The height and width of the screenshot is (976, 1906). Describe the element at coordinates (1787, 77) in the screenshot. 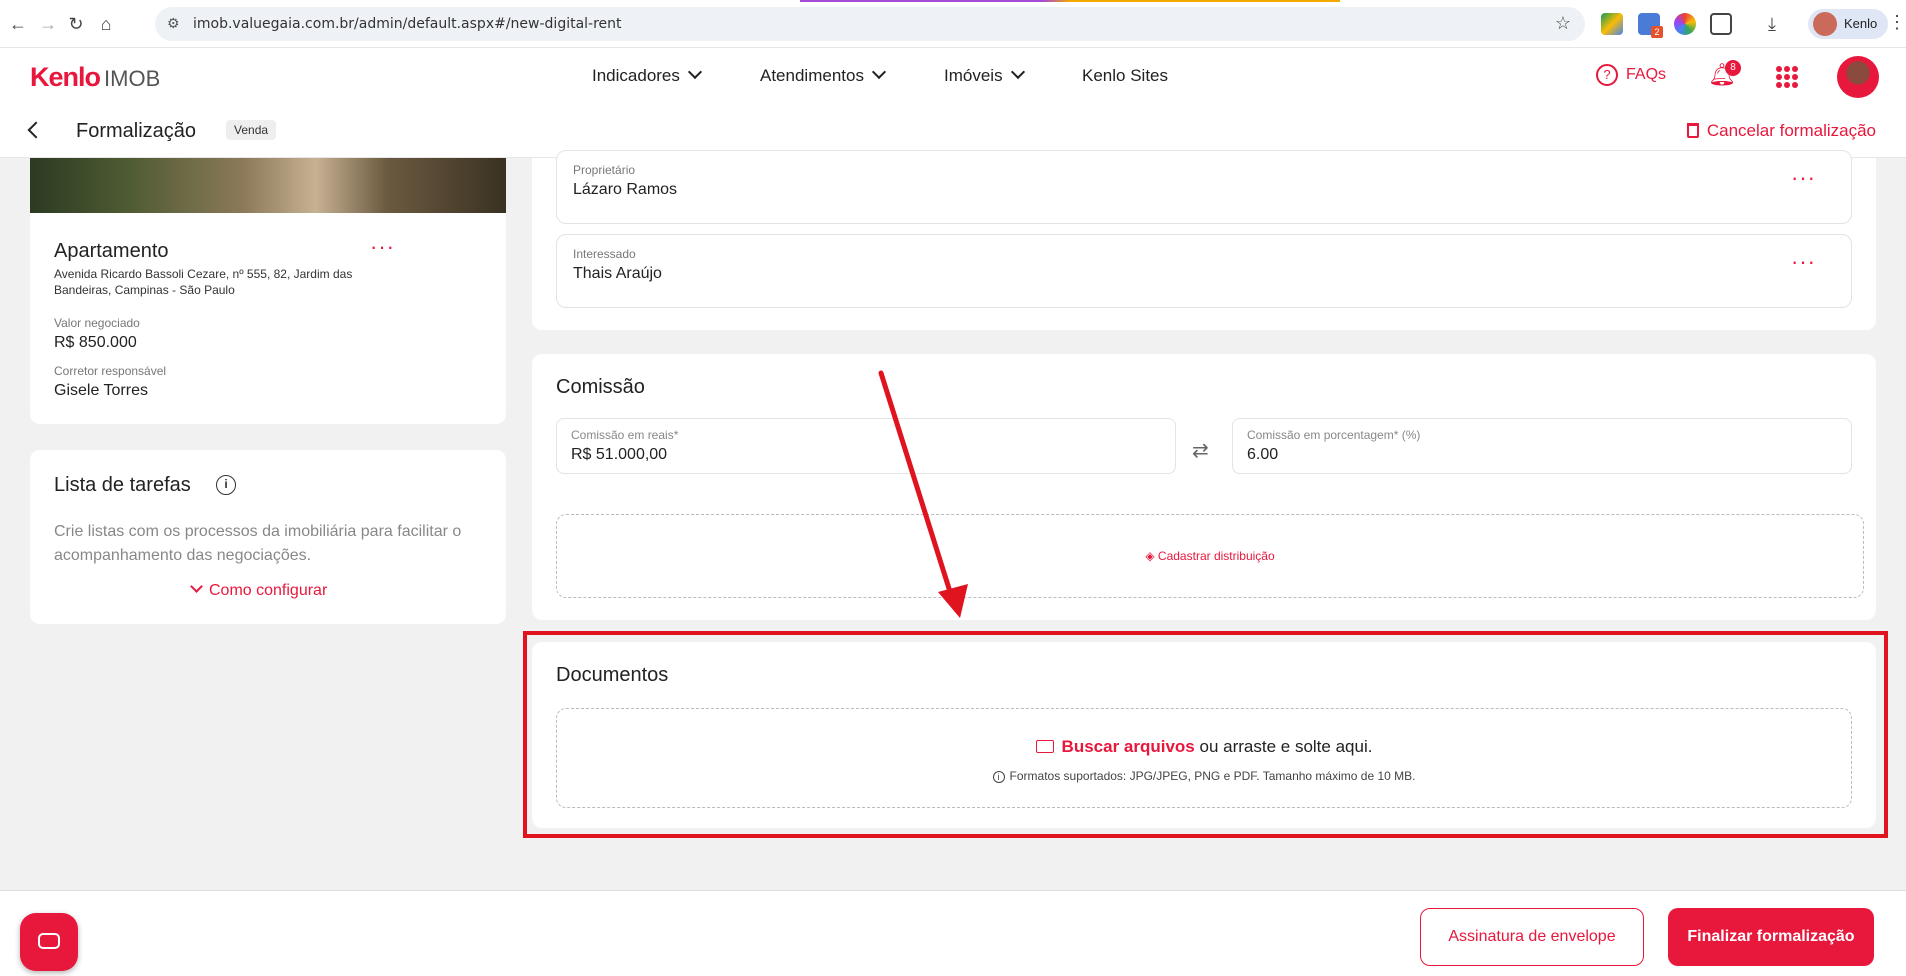

I see `apps-grid-icon` at that location.